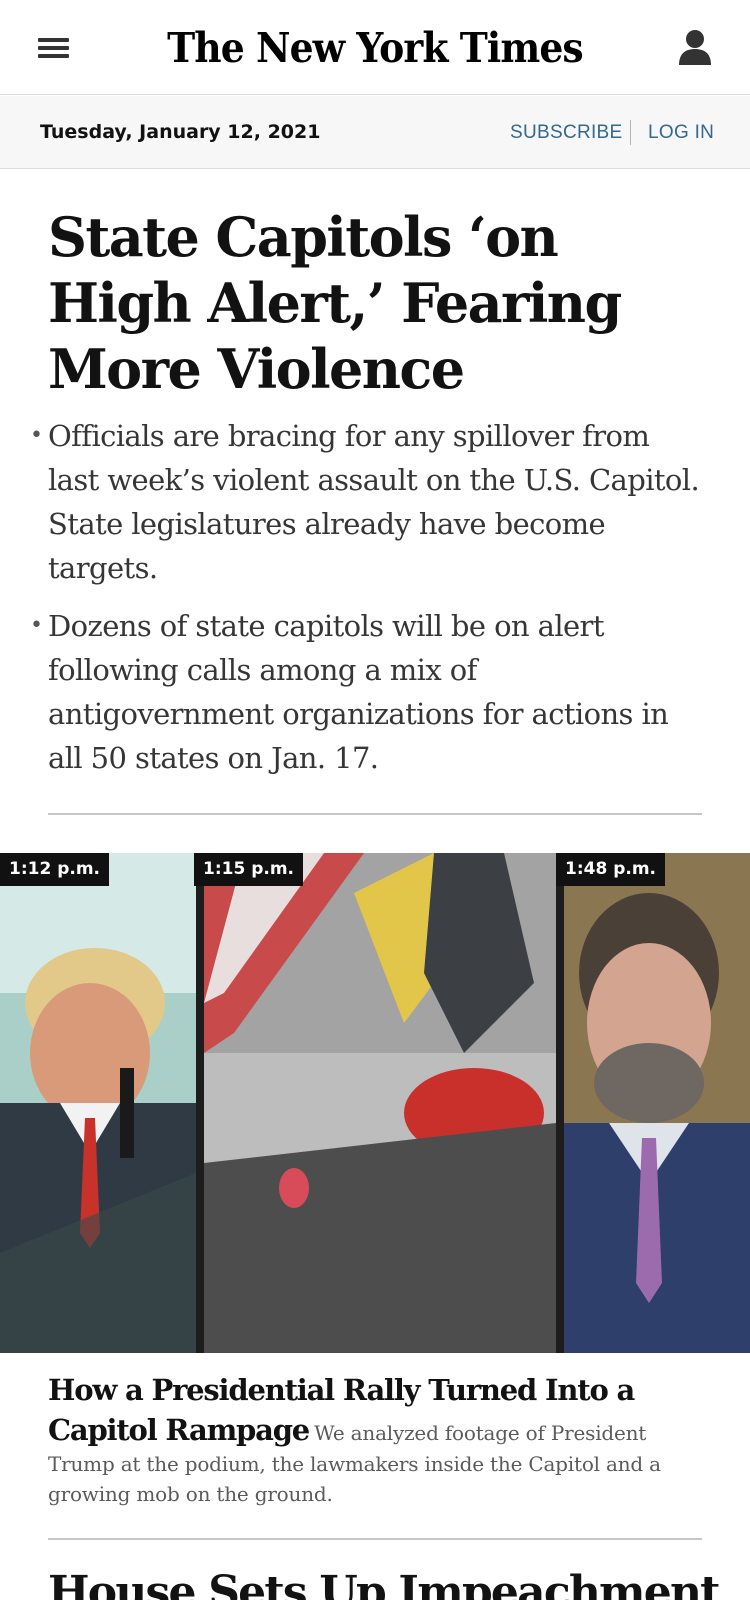  I want to click on crowd-scene-image, so click(380, 1103).